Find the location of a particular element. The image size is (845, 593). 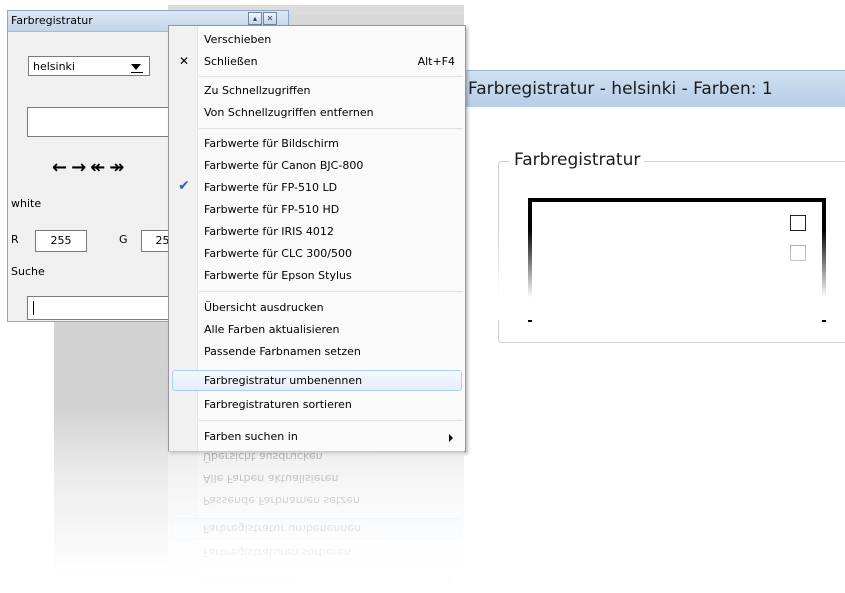

group-box-label: Farbregistratur is located at coordinates (577, 160).